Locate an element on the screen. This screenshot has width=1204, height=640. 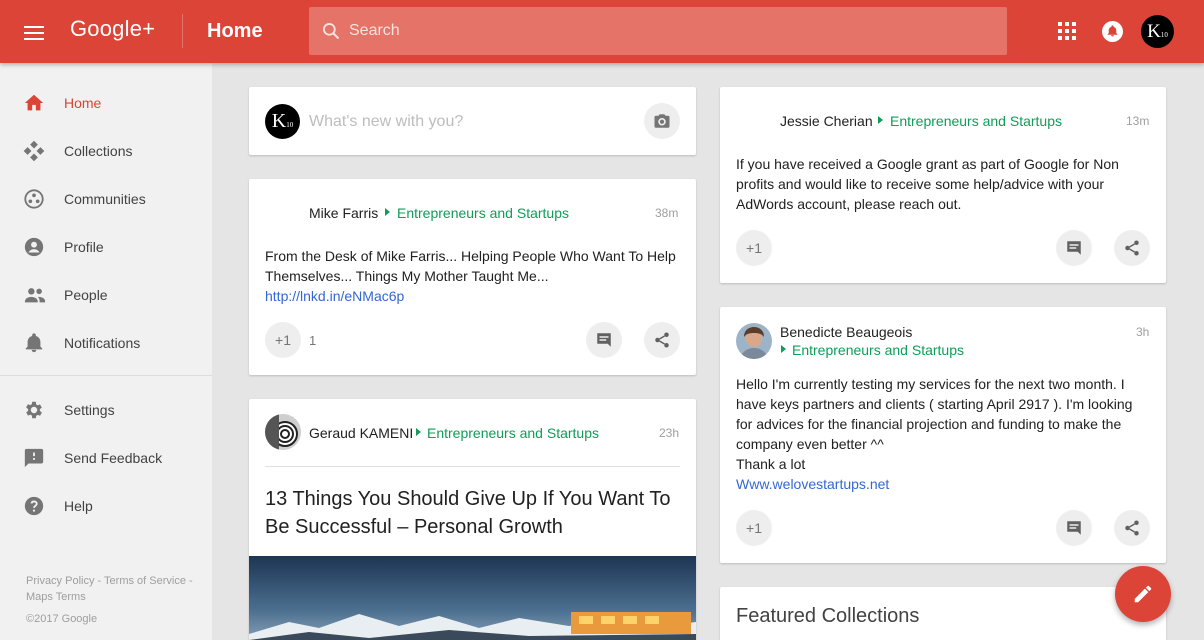
hamburger-icon is located at coordinates (34, 32).